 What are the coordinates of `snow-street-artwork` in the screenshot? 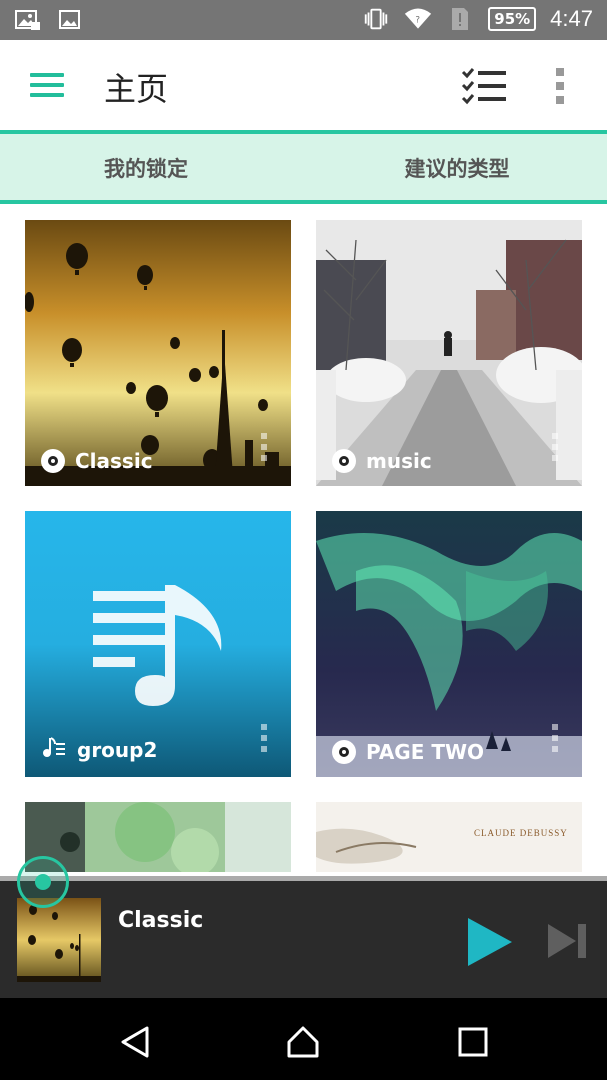 It's located at (449, 353).